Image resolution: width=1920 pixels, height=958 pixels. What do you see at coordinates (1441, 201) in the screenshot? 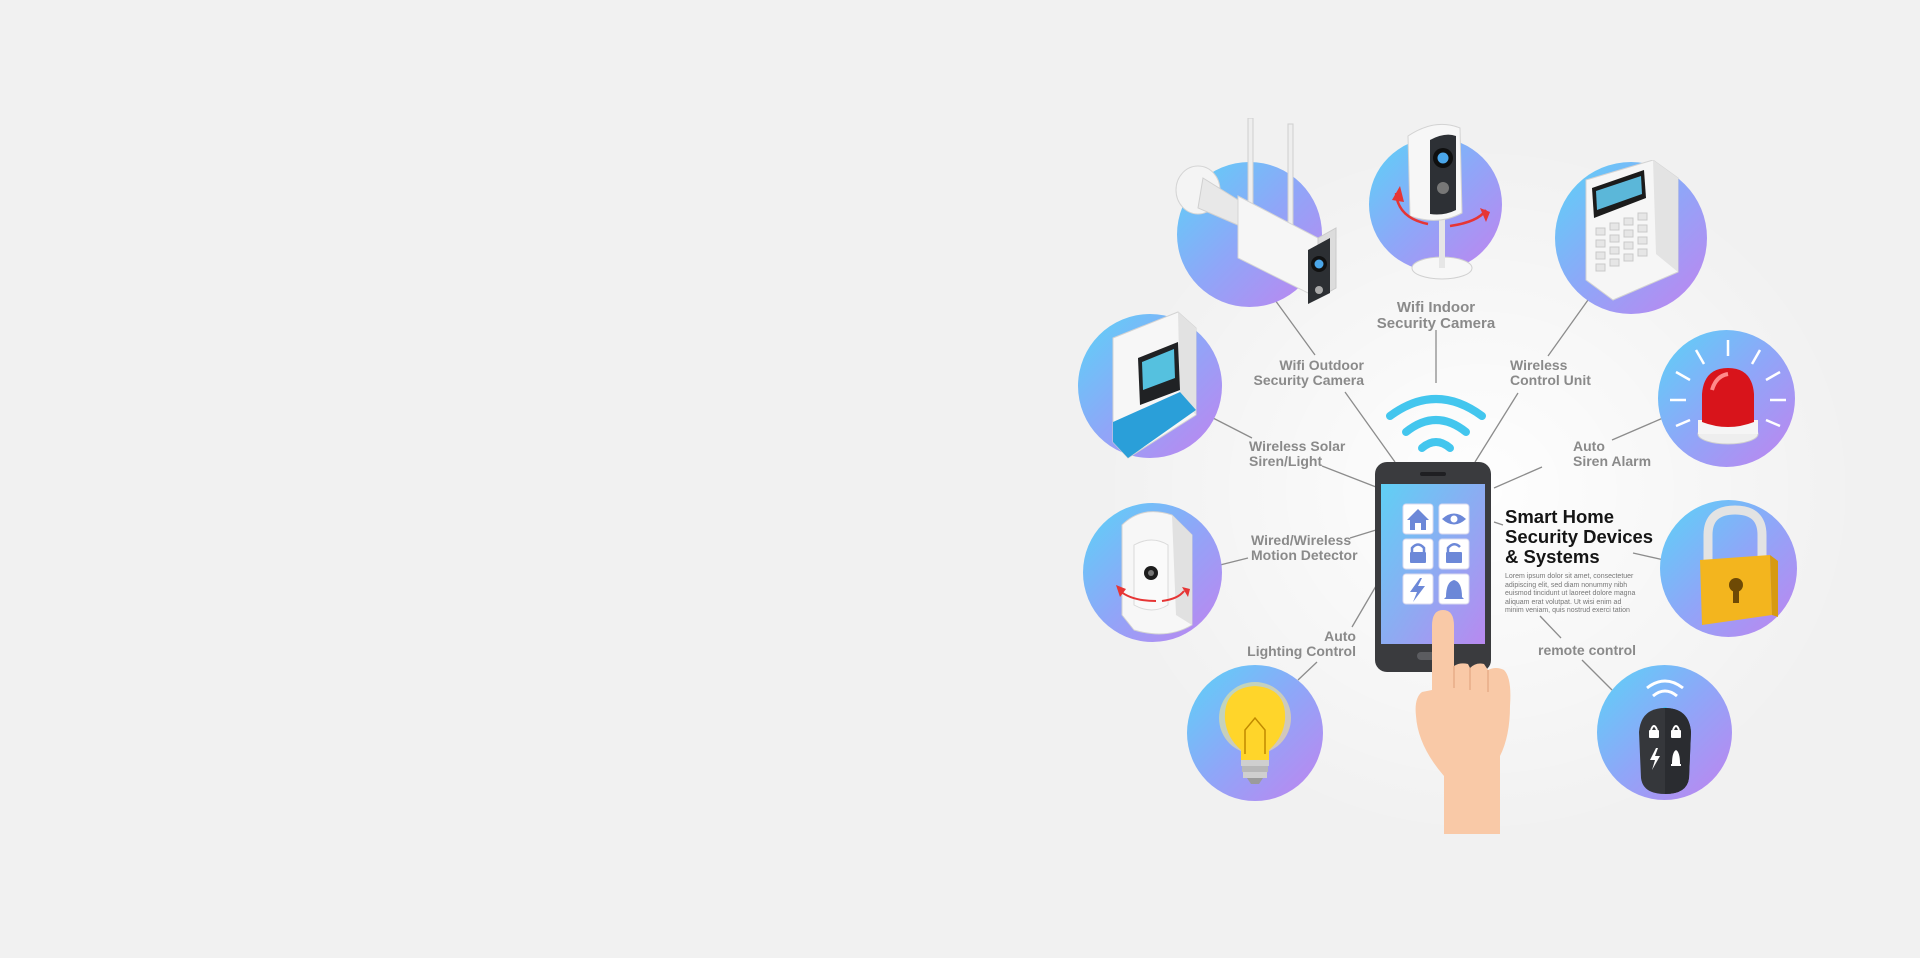
I see `indoor-camera-icon` at bounding box center [1441, 201].